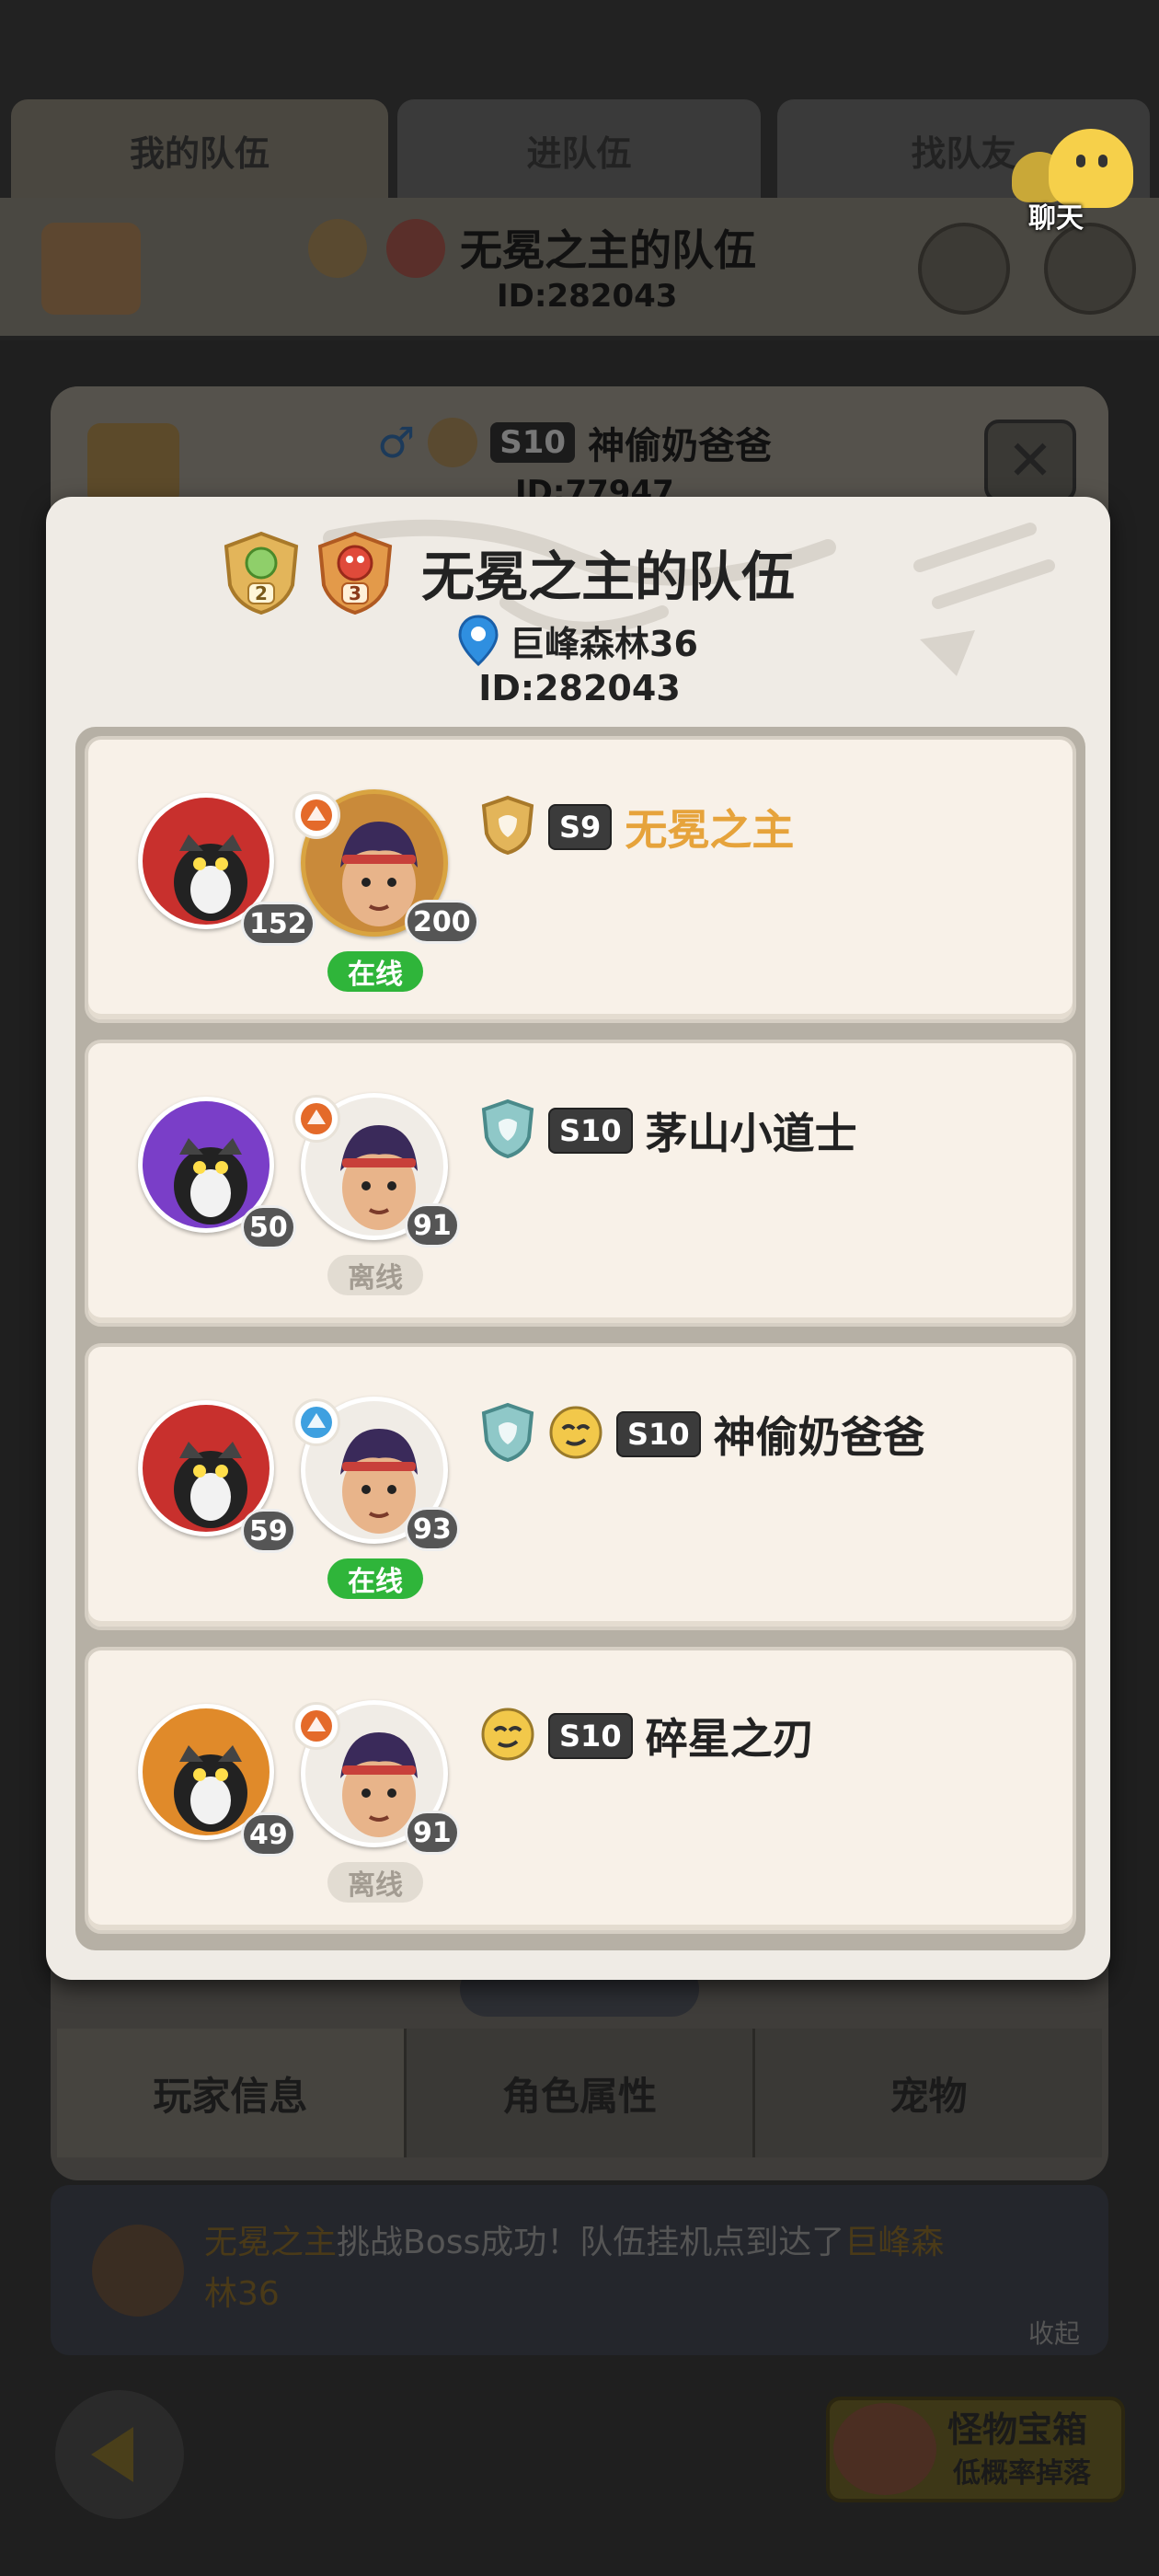 The height and width of the screenshot is (2576, 1159). I want to click on news-body: 挑战Boss成功！队伍挂机点到达了, so click(591, 2242).